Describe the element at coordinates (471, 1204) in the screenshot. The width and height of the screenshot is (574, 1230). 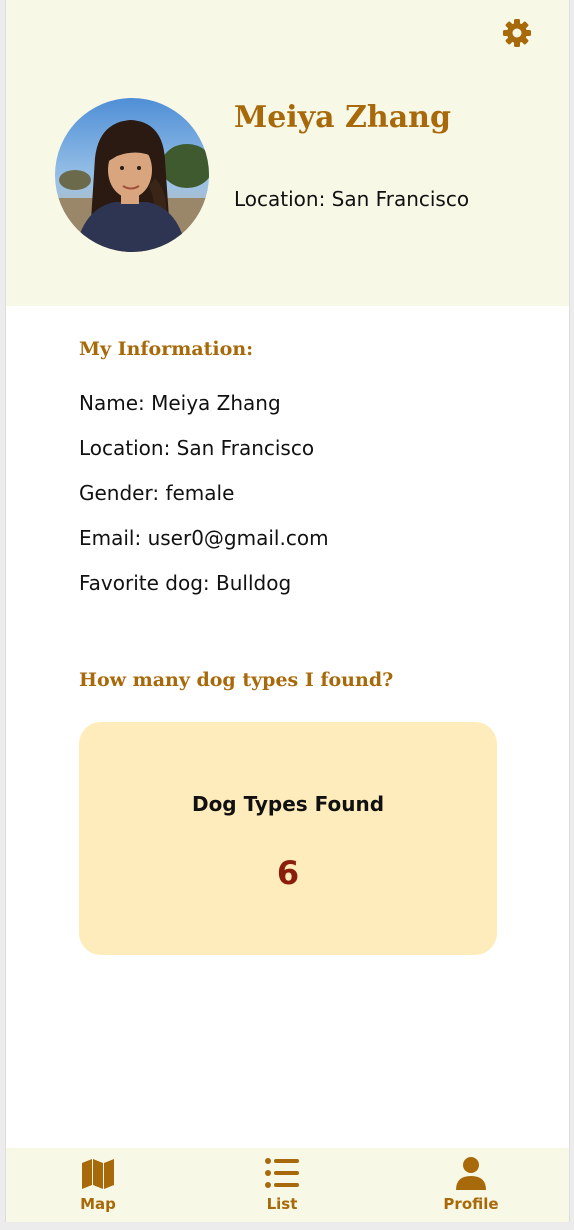
I see `nav-label-profile: Profile` at that location.